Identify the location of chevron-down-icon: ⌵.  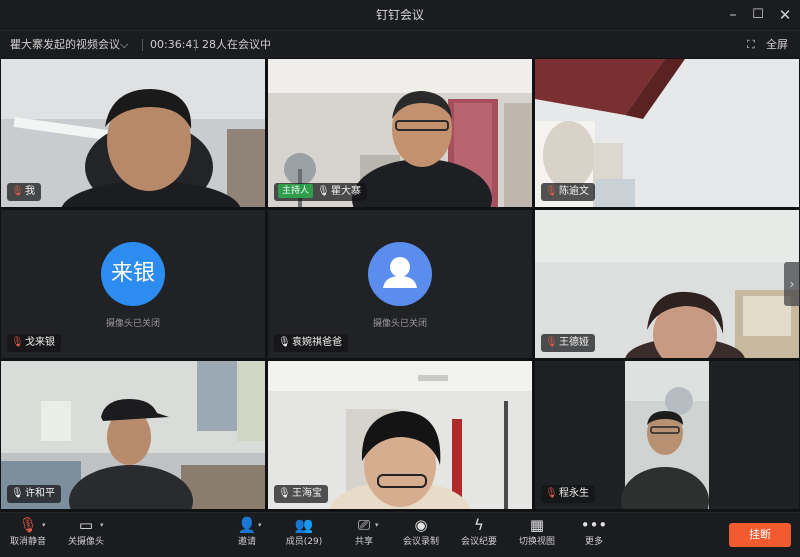
(124, 44).